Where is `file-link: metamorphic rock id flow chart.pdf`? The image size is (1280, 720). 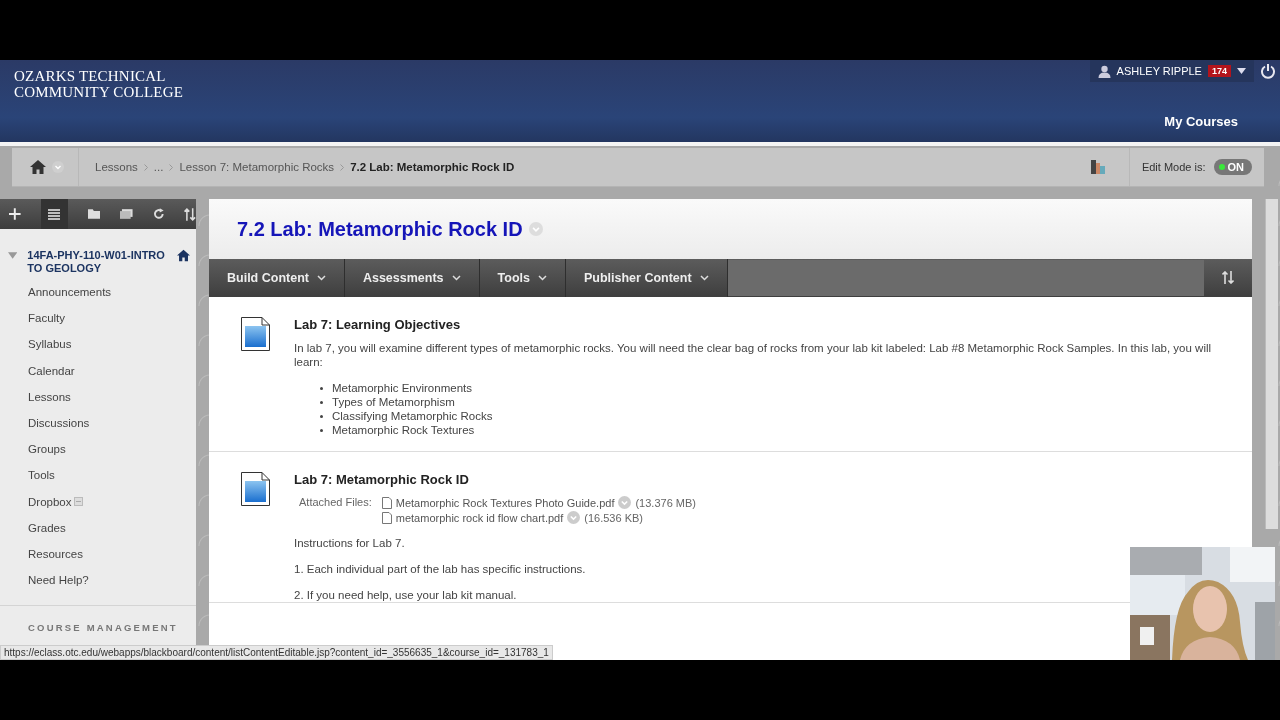 file-link: metamorphic rock id flow chart.pdf is located at coordinates (479, 517).